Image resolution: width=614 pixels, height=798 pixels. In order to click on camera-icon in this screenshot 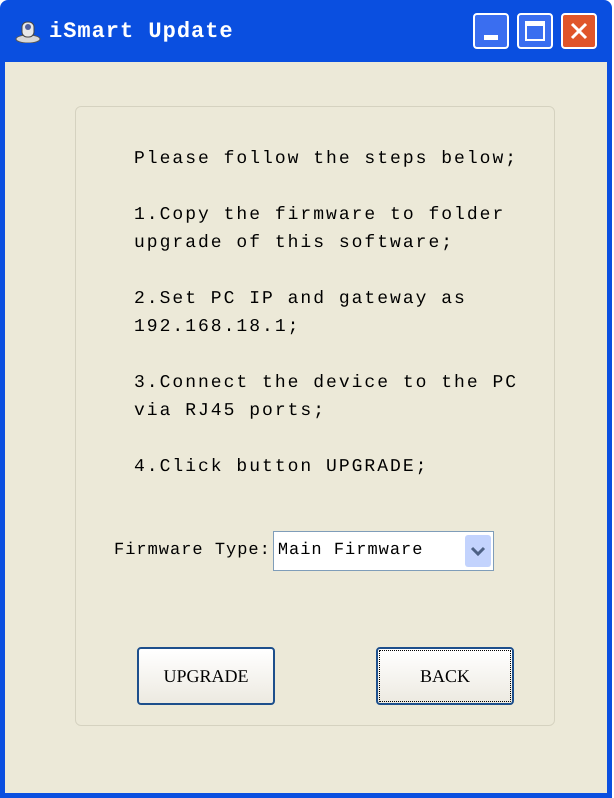, I will do `click(28, 31)`.